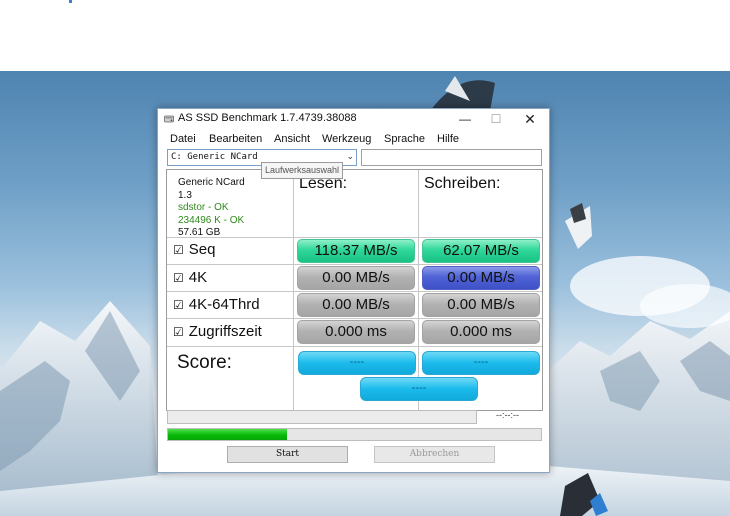 The height and width of the screenshot is (516, 730). I want to click on 4k-read-result: 0.00 MB/s, so click(356, 278).